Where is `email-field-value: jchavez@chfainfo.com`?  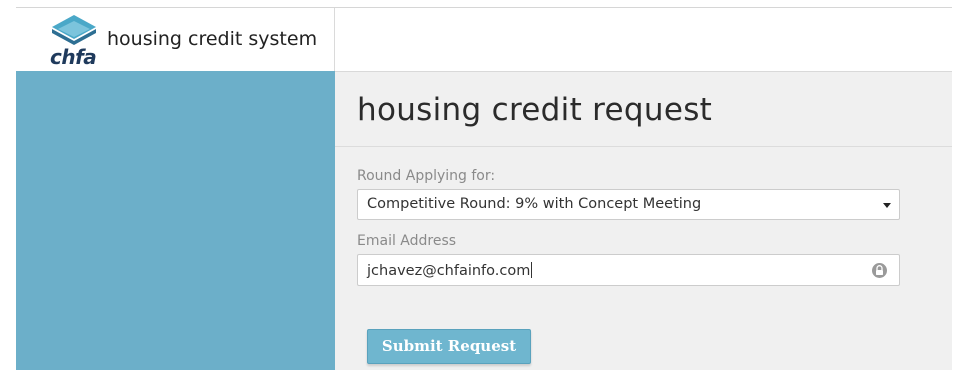 email-field-value: jchavez@chfainfo.com is located at coordinates (449, 271).